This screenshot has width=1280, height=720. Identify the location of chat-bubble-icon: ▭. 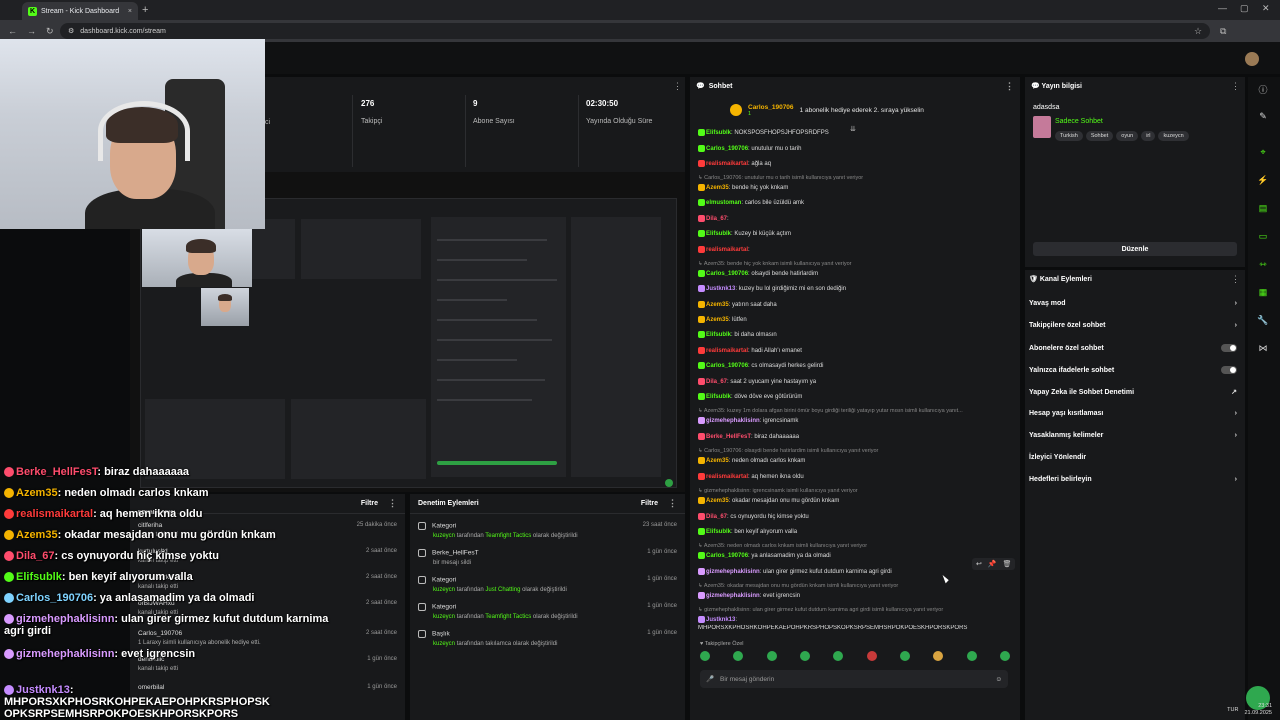
(1263, 237).